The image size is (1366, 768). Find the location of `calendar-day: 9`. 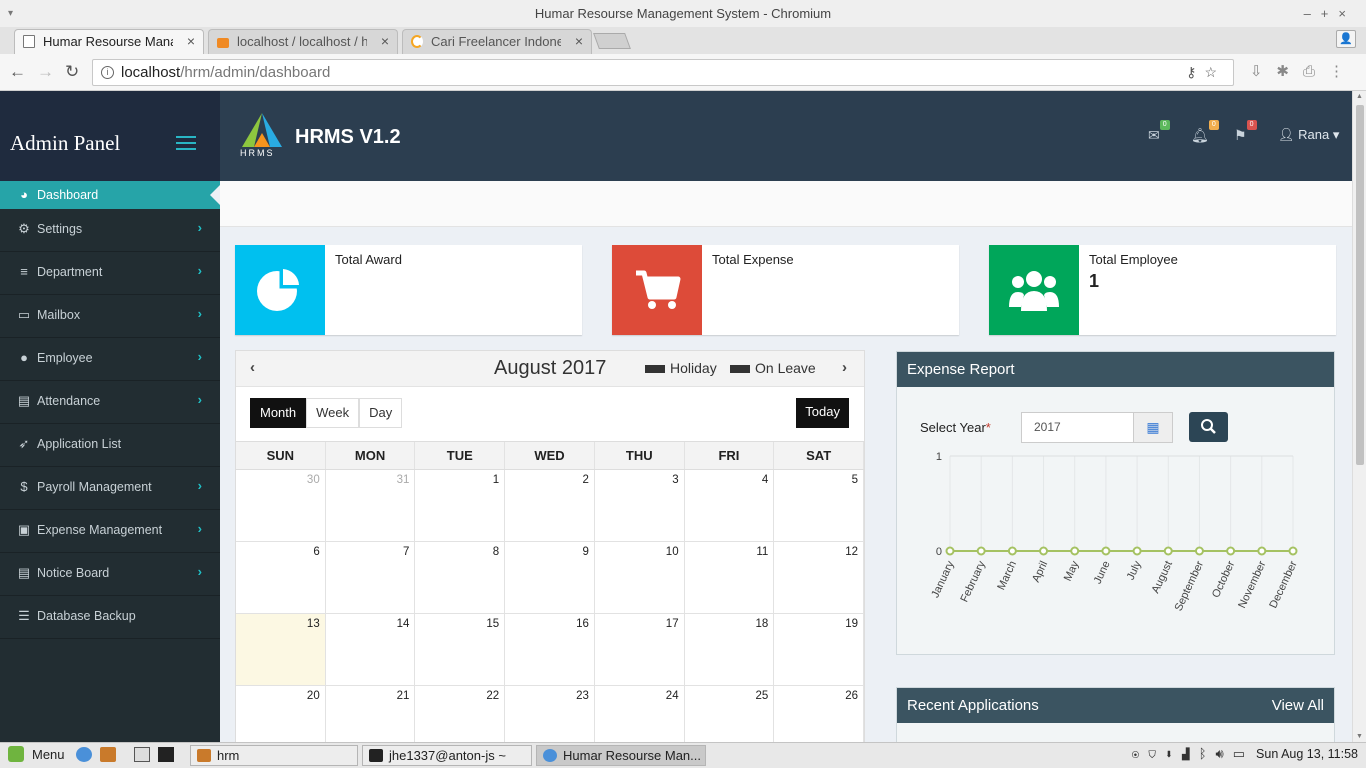

calendar-day: 9 is located at coordinates (550, 577).